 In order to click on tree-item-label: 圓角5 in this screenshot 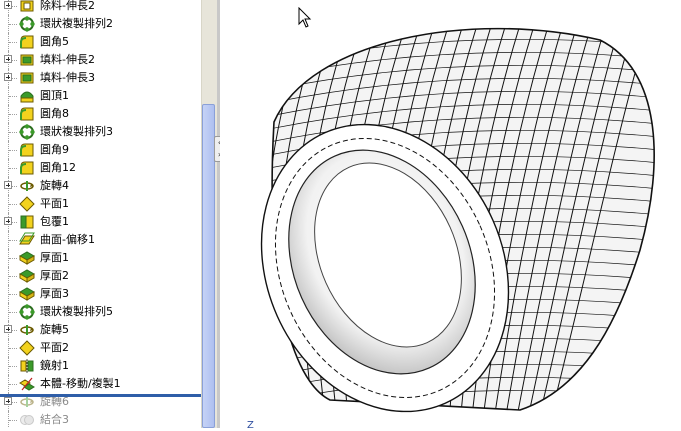, I will do `click(54, 41)`.